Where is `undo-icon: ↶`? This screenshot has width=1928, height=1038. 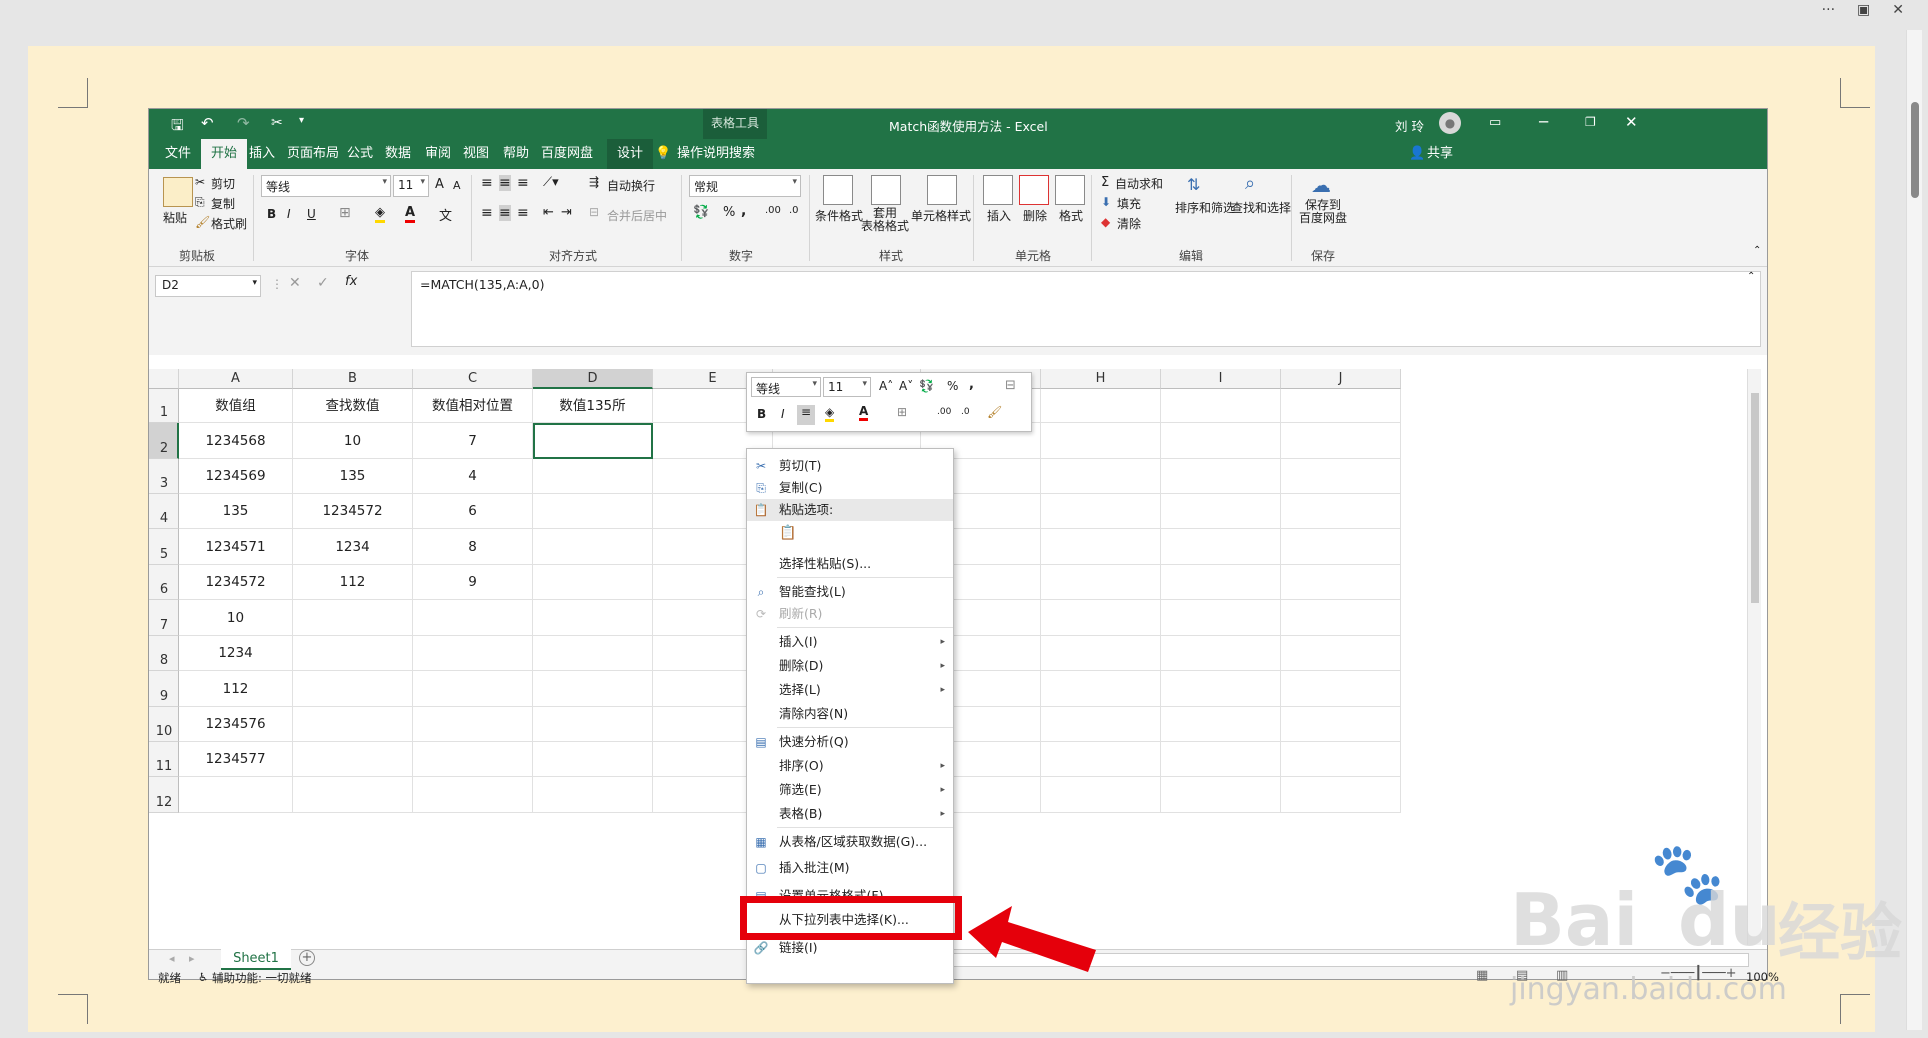 undo-icon: ↶ is located at coordinates (207, 123).